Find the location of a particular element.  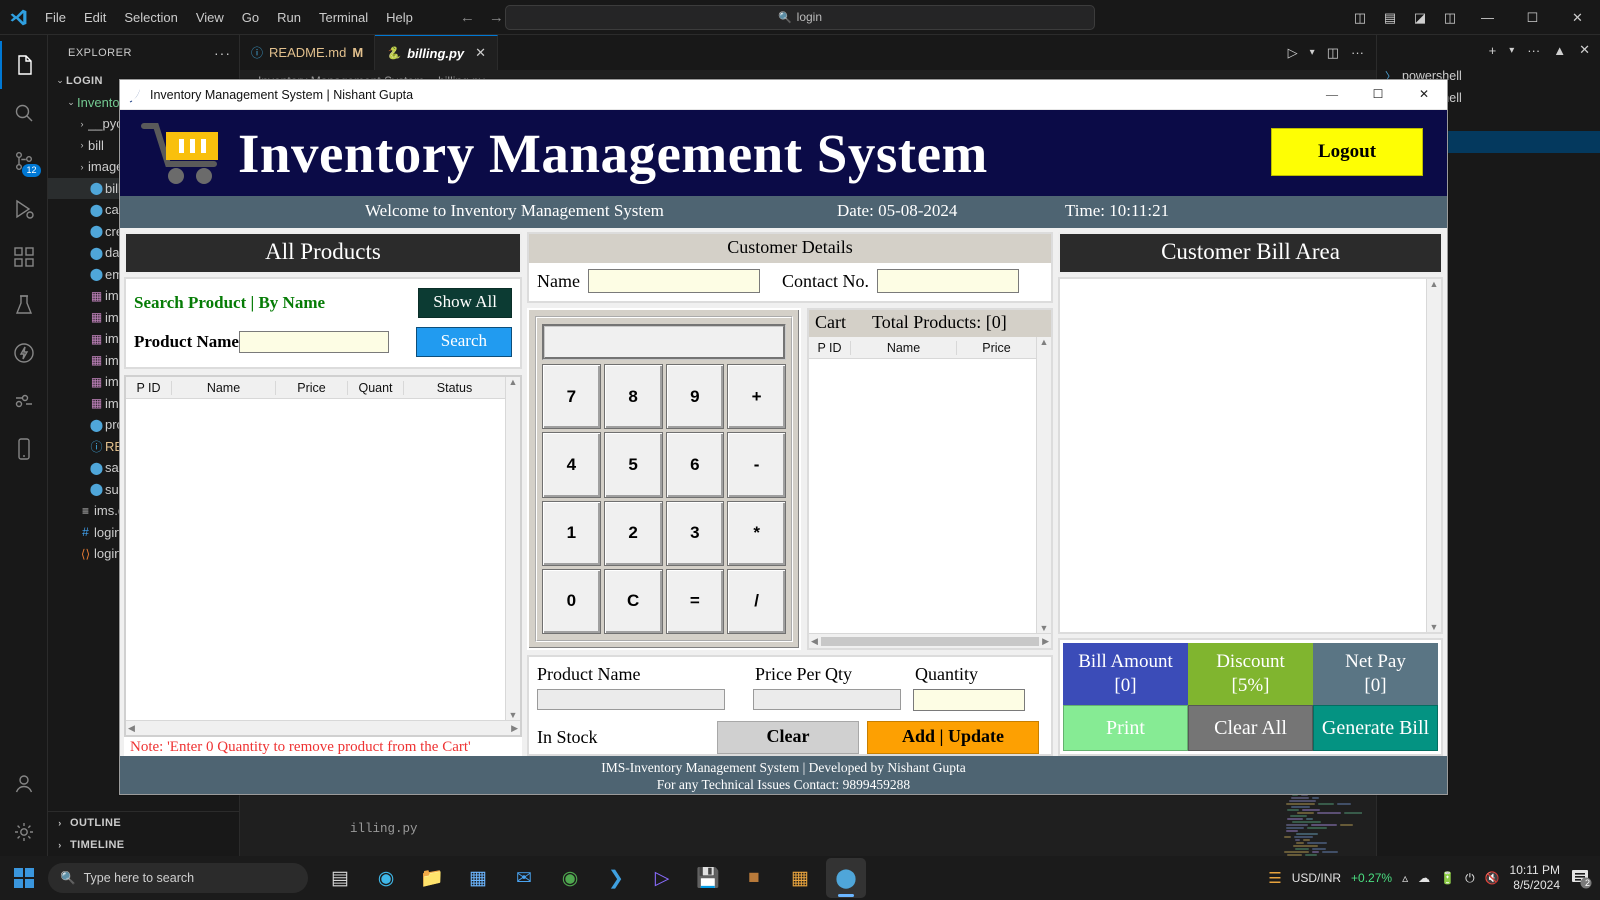

calc-key-1: 1 is located at coordinates (571, 533).